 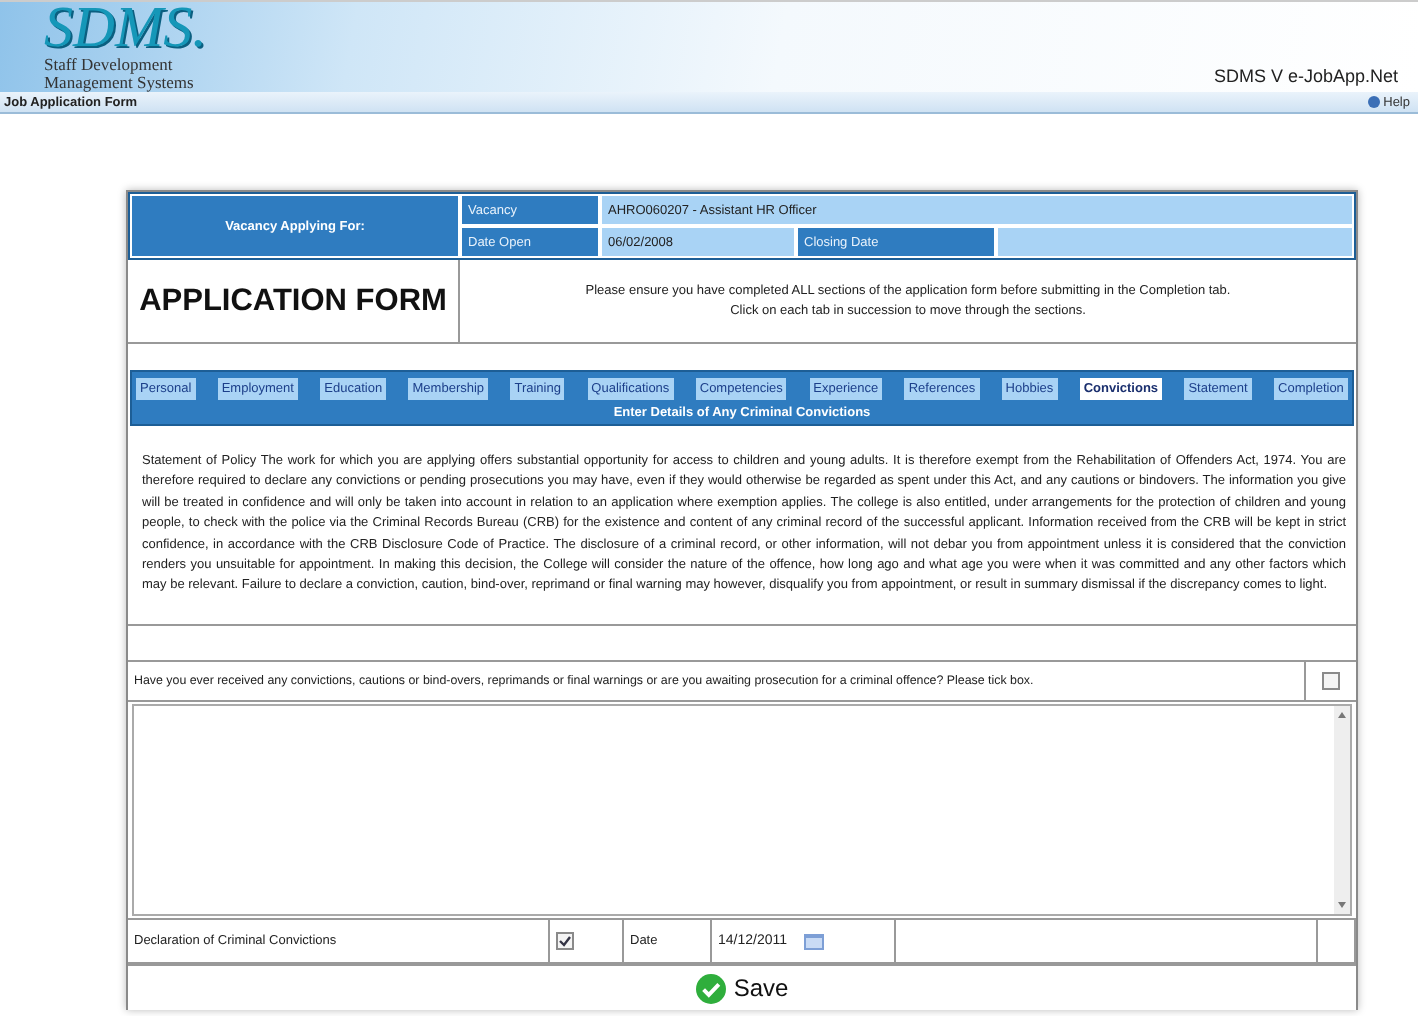 What do you see at coordinates (742, 988) in the screenshot?
I see `save-button: Save` at bounding box center [742, 988].